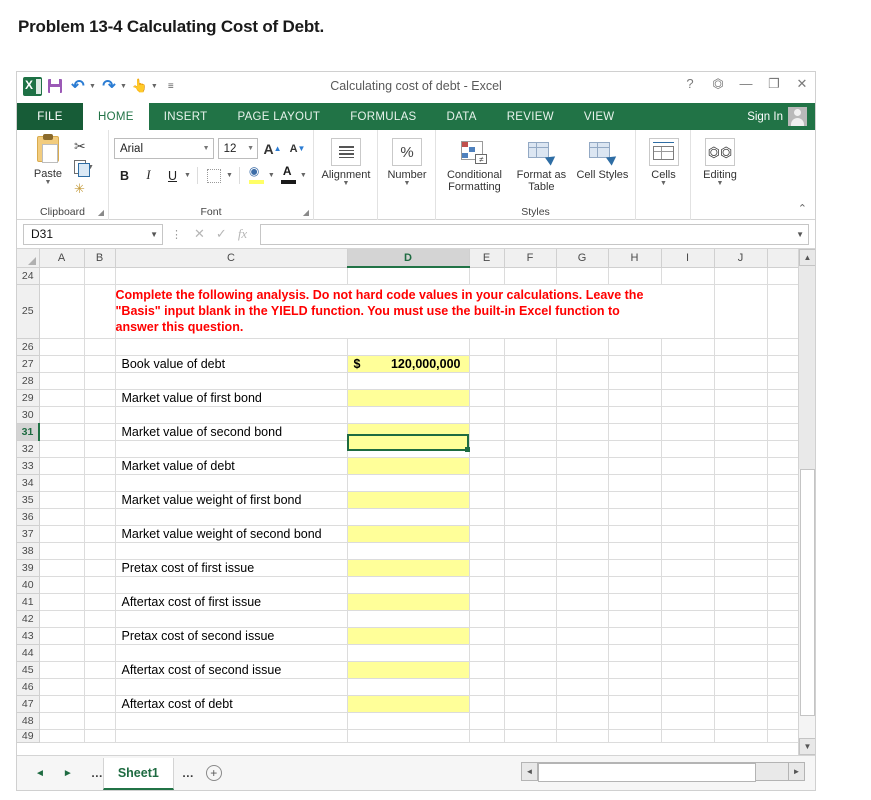  I want to click on cell-c43: Pretax cost of second issue, so click(231, 636).